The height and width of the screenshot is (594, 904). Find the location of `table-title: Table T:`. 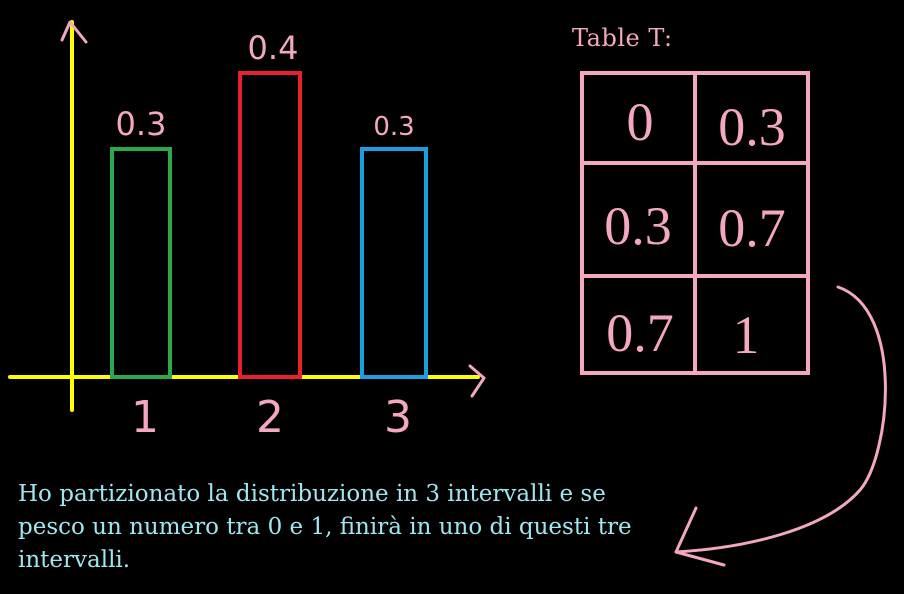

table-title: Table T: is located at coordinates (622, 38).